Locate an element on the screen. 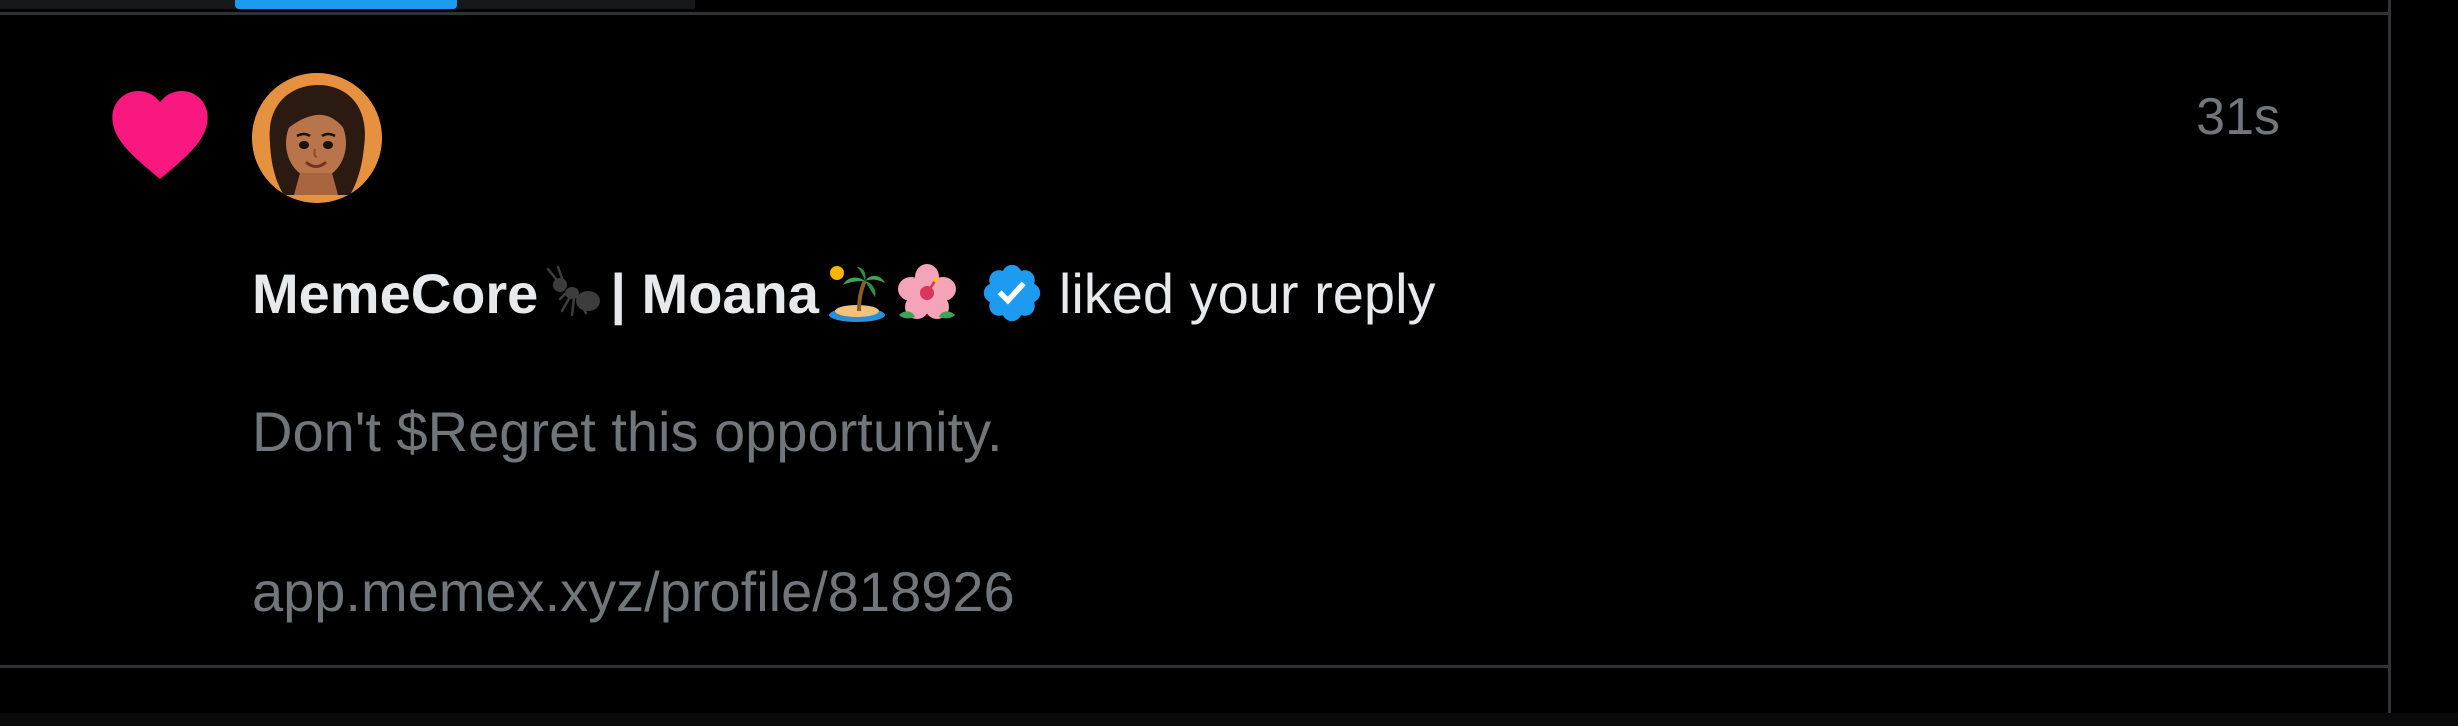 Image resolution: width=2458 pixels, height=726 pixels. actor-display-name: MemeCore | Moana is located at coordinates (607, 293).